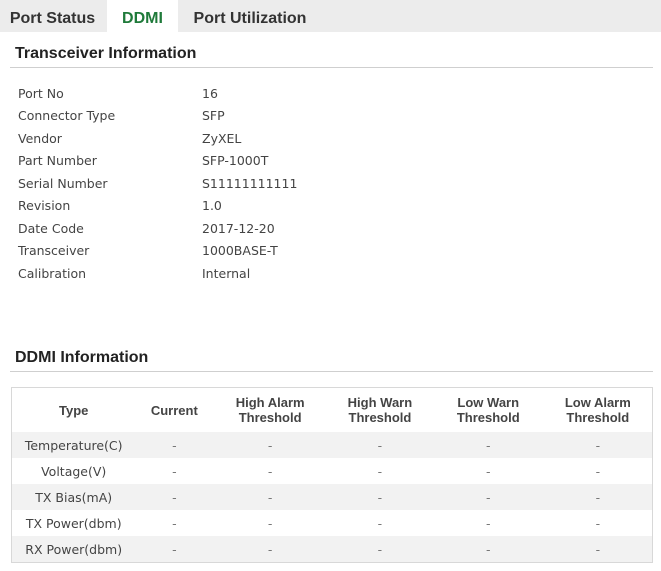 This screenshot has width=661, height=571. I want to click on ddmi-info-title: DDMI Information, so click(82, 357).